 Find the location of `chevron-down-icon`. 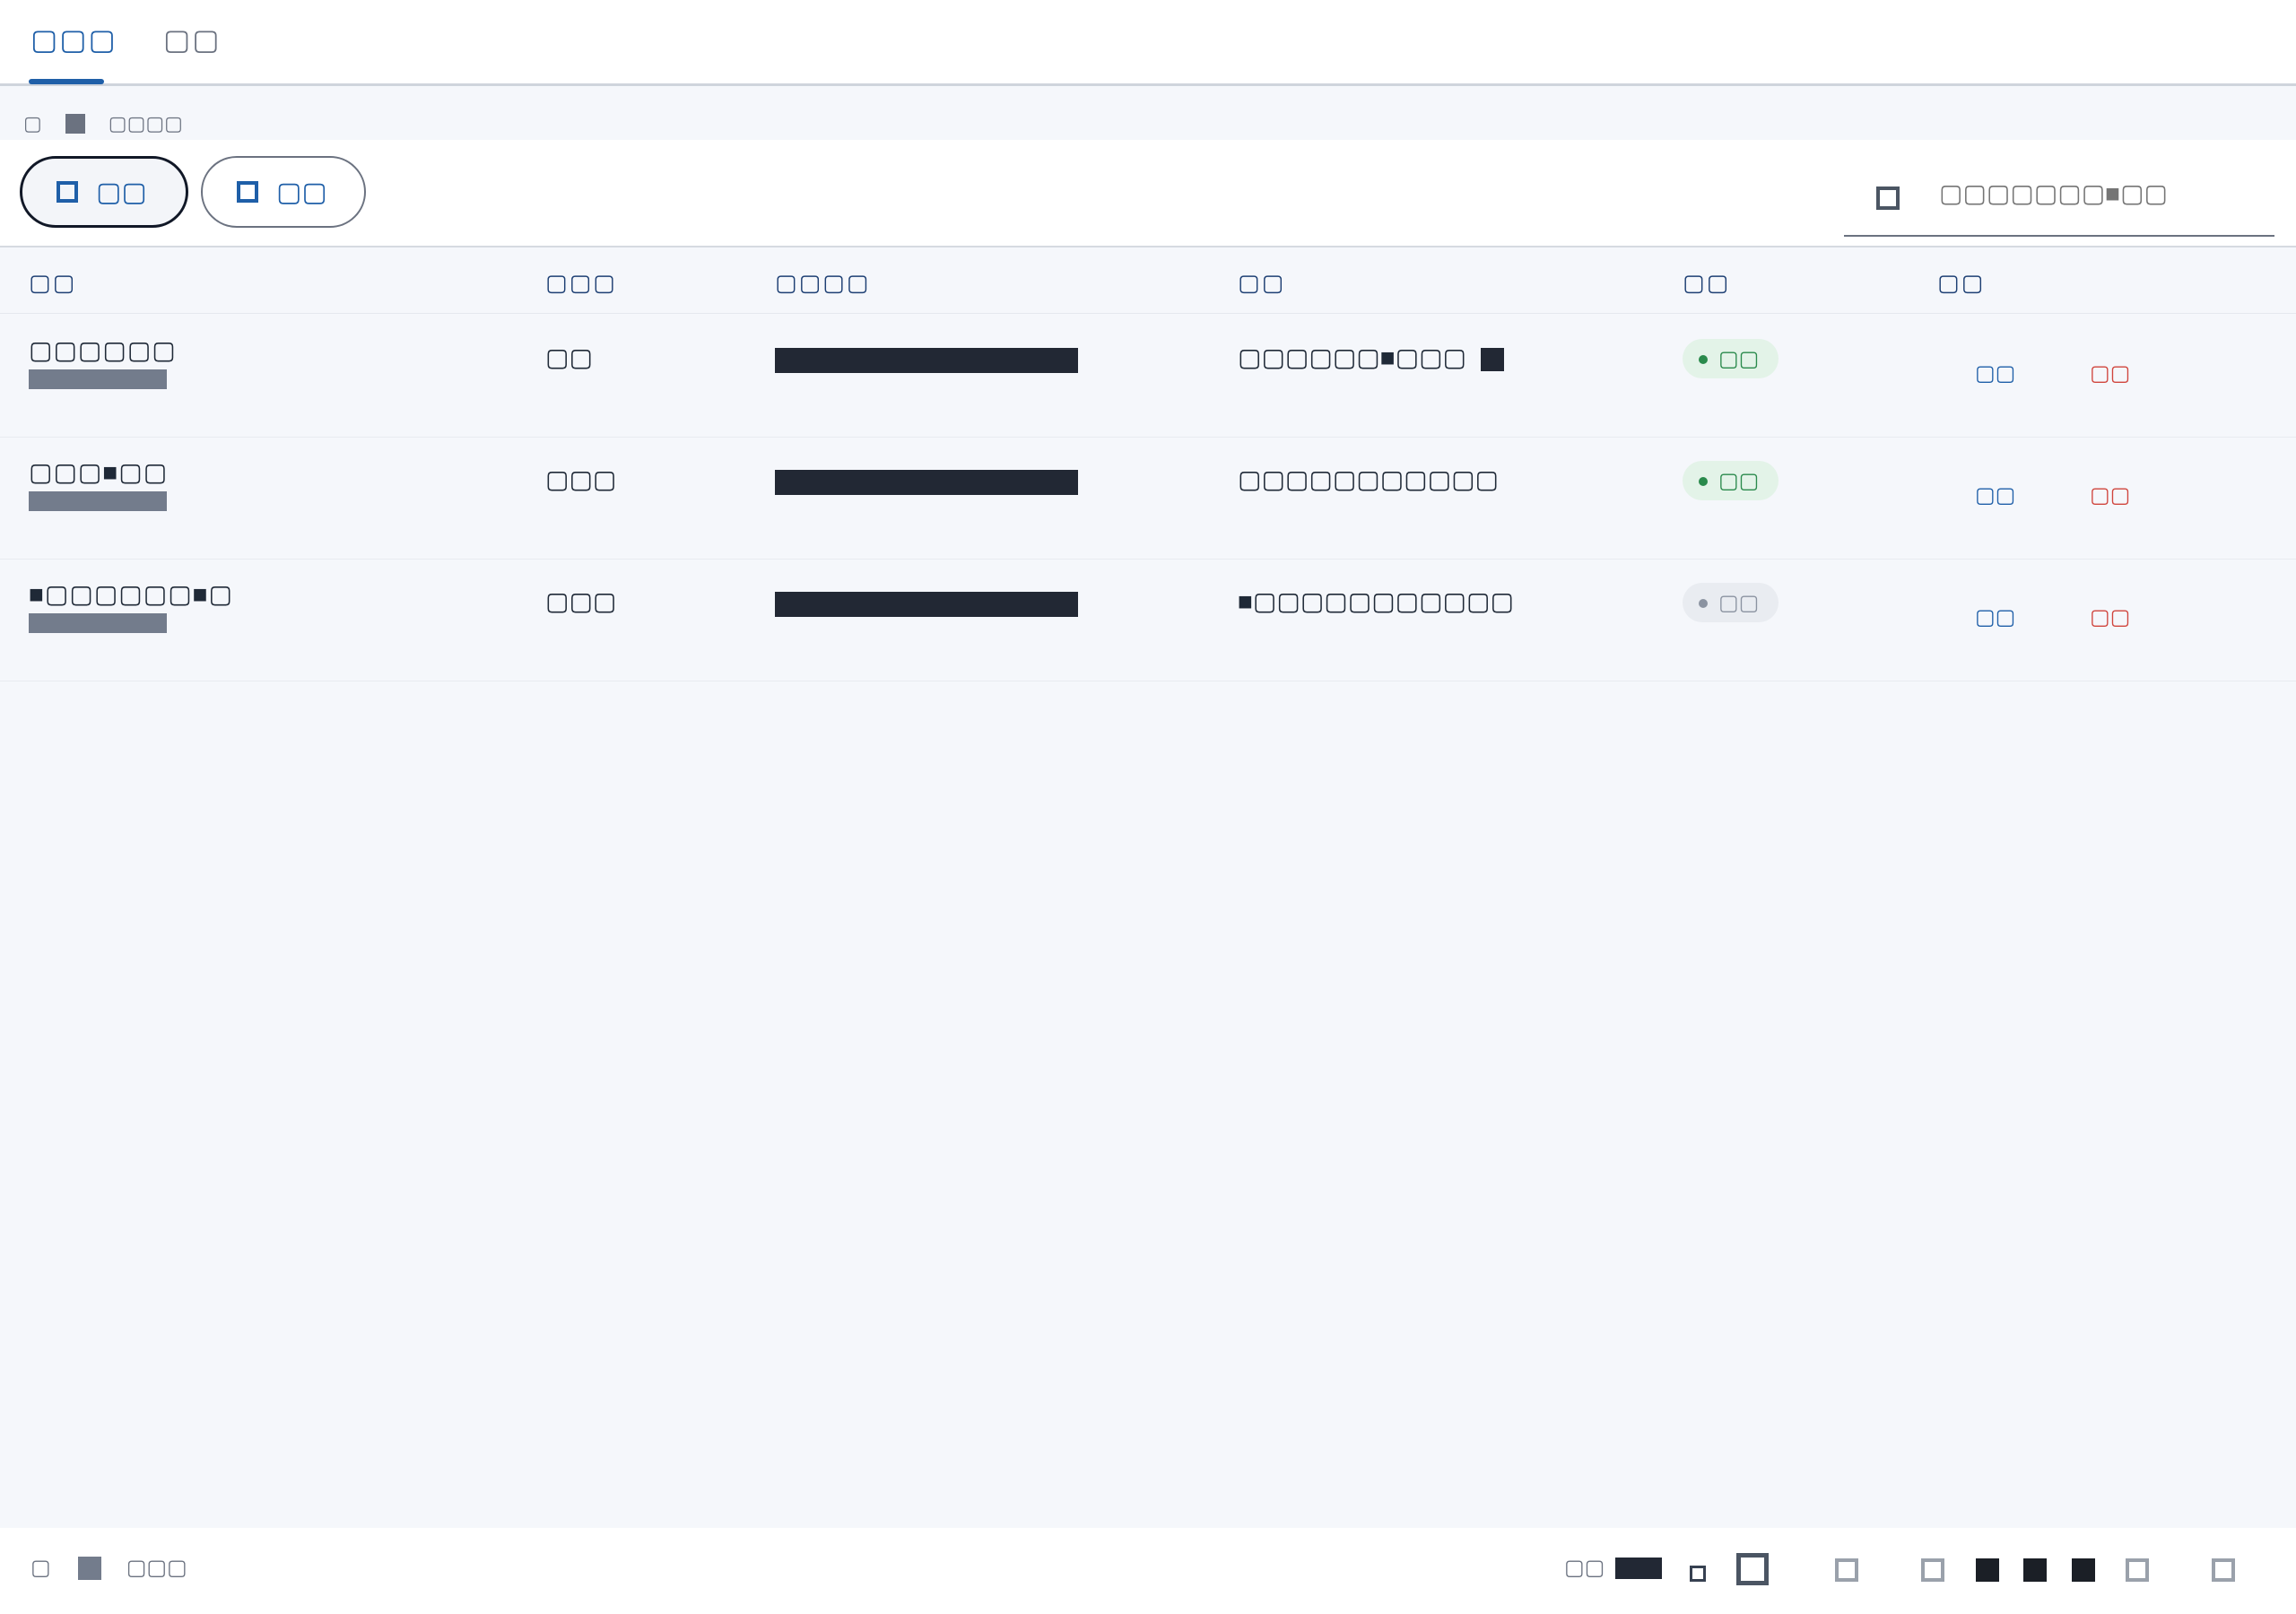

chevron-down-icon is located at coordinates (1698, 1574).